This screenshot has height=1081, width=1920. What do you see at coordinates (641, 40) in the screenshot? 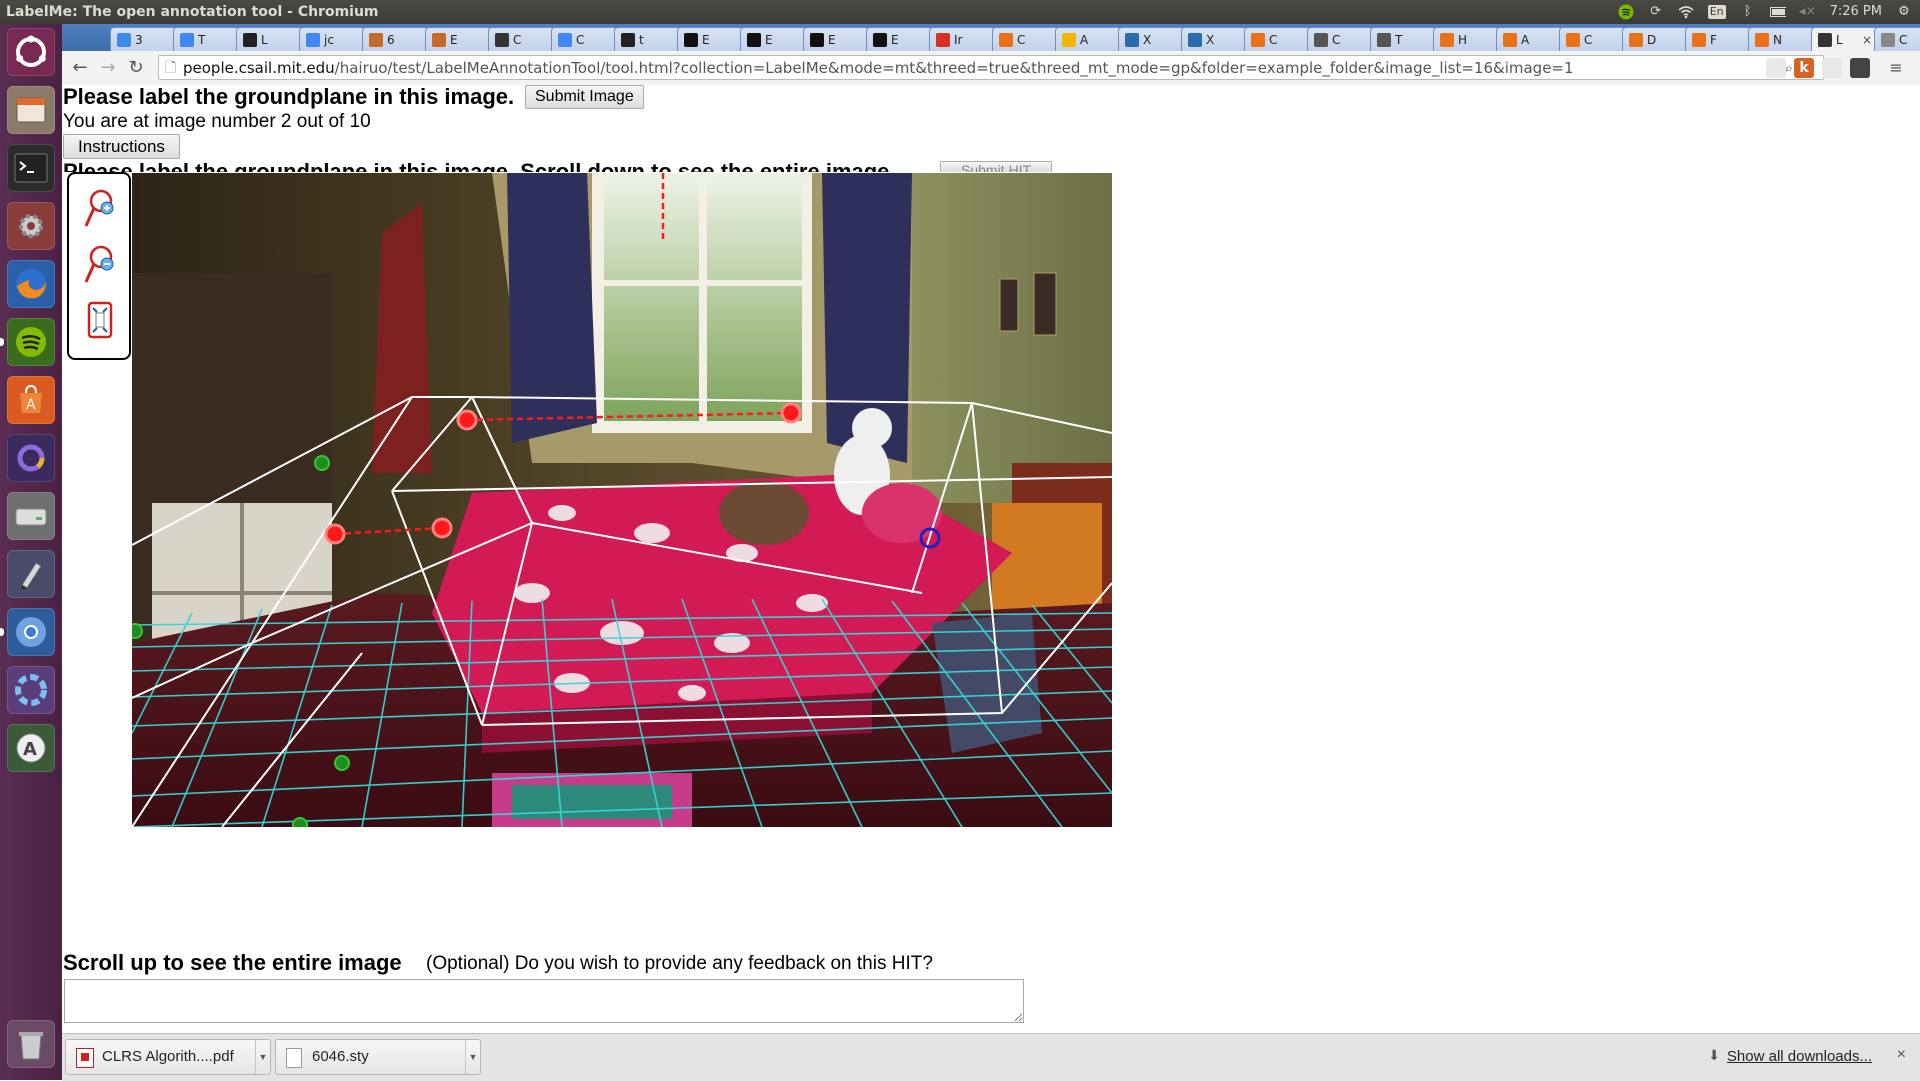
I see `tab-label: t` at bounding box center [641, 40].